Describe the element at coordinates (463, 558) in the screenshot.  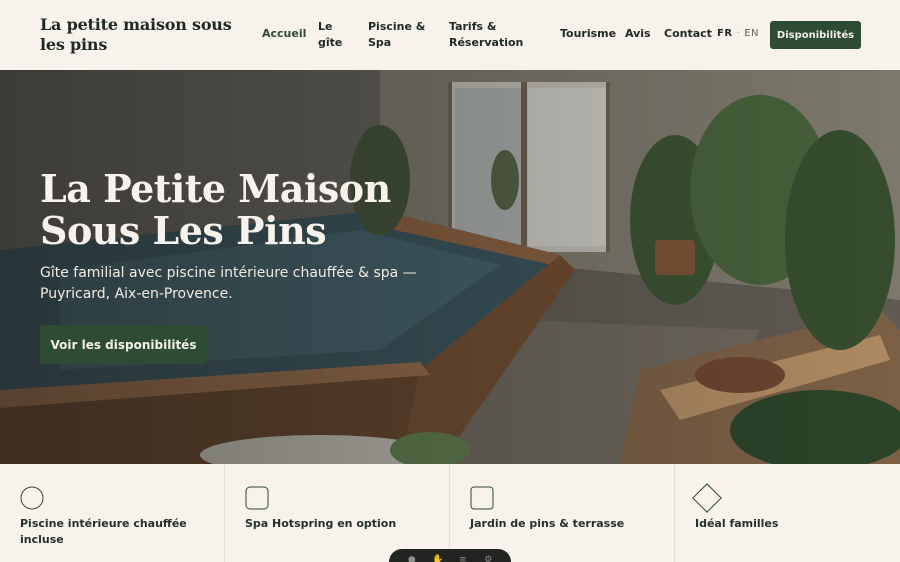
I see `menu-icon: ≡` at that location.